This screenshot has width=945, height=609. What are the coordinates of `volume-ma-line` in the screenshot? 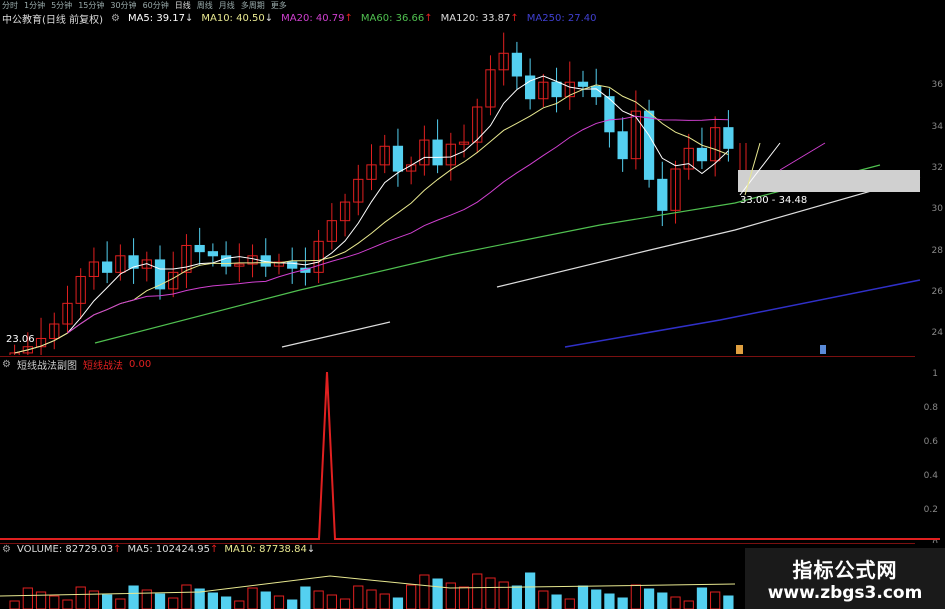 It's located at (368, 586).